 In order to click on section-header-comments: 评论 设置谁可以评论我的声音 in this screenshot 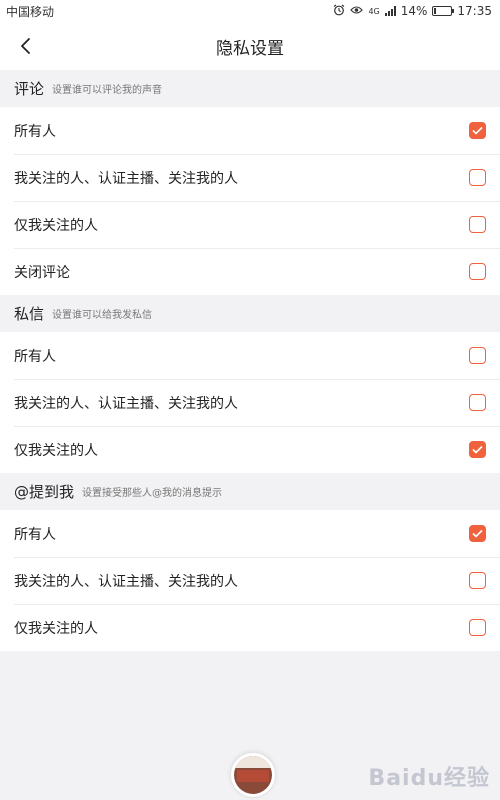, I will do `click(250, 88)`.